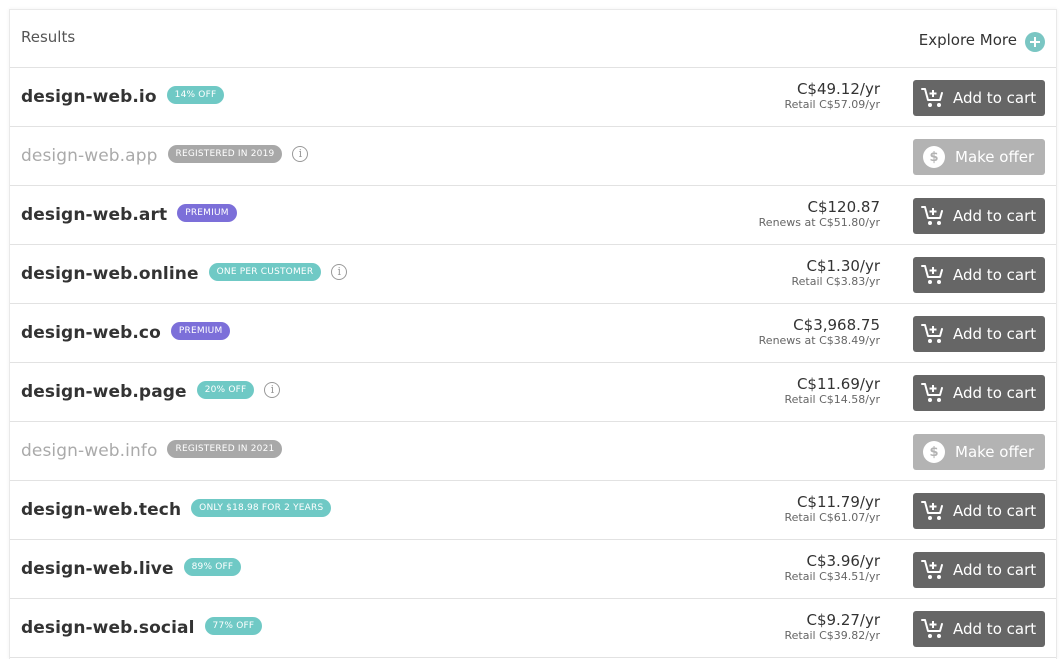 Image resolution: width=1063 pixels, height=659 pixels. I want to click on domain-text: design-web.io, so click(89, 97).